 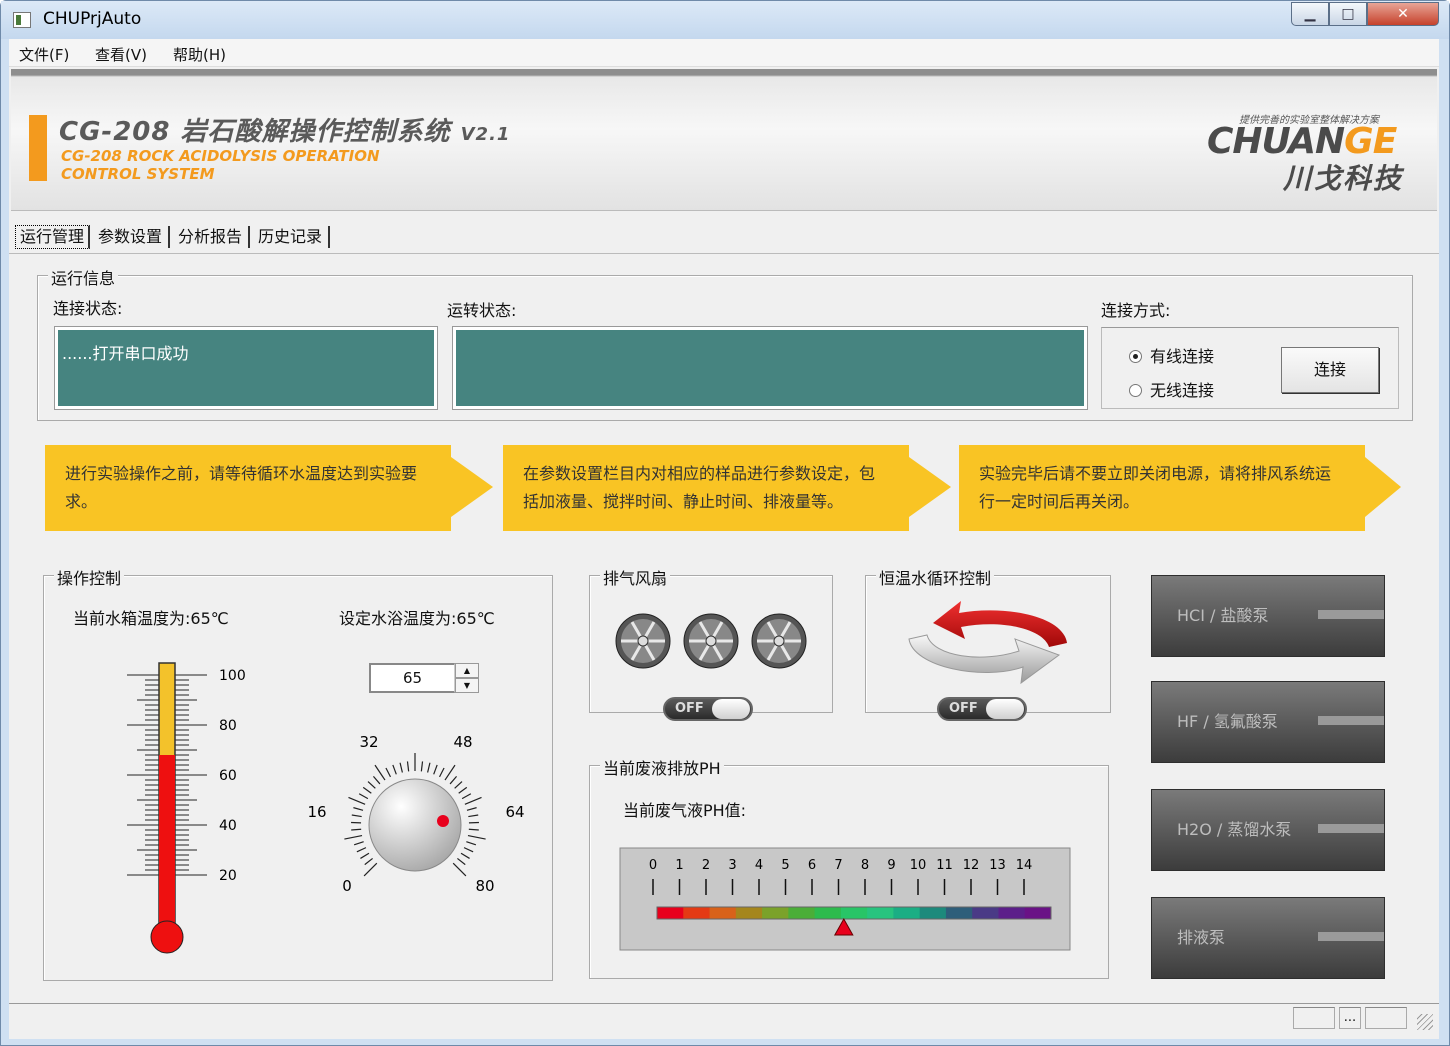 I want to click on resize-grip-icon, so click(x=1425, y=1022).